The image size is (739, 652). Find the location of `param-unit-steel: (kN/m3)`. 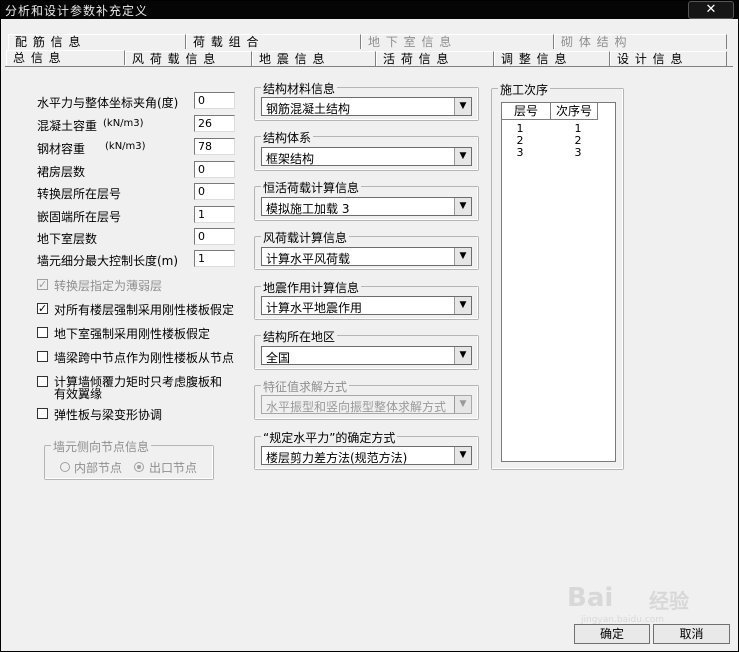

param-unit-steel: (kN/m3) is located at coordinates (125, 146).